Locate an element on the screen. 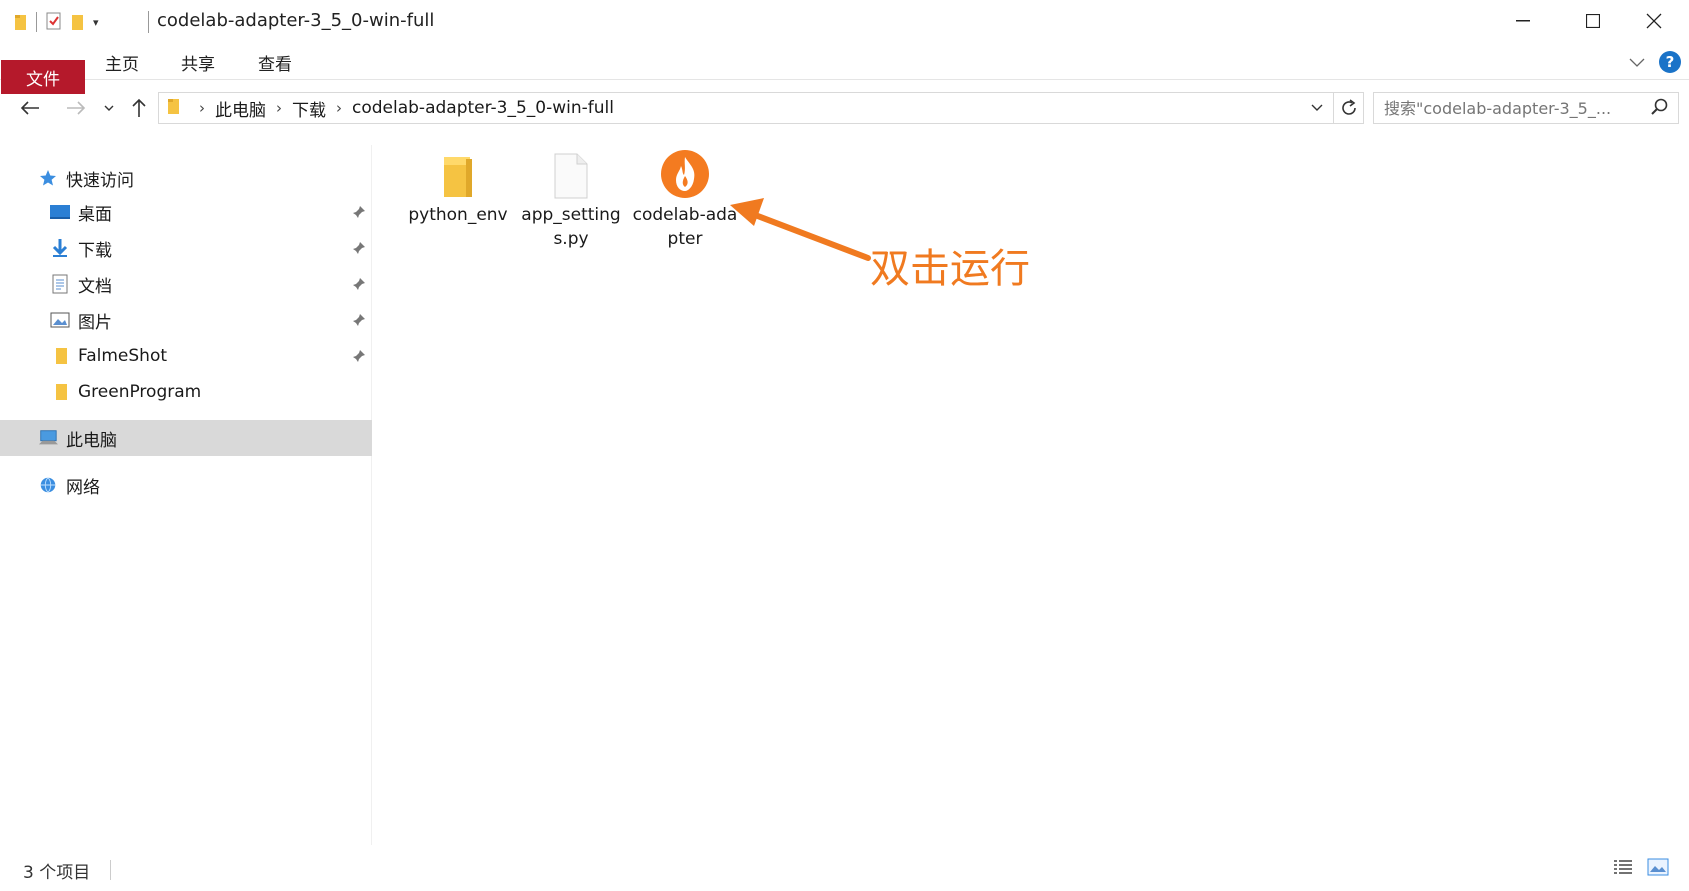 The width and height of the screenshot is (1689, 891). file-item: python_env is located at coordinates (458, 186).